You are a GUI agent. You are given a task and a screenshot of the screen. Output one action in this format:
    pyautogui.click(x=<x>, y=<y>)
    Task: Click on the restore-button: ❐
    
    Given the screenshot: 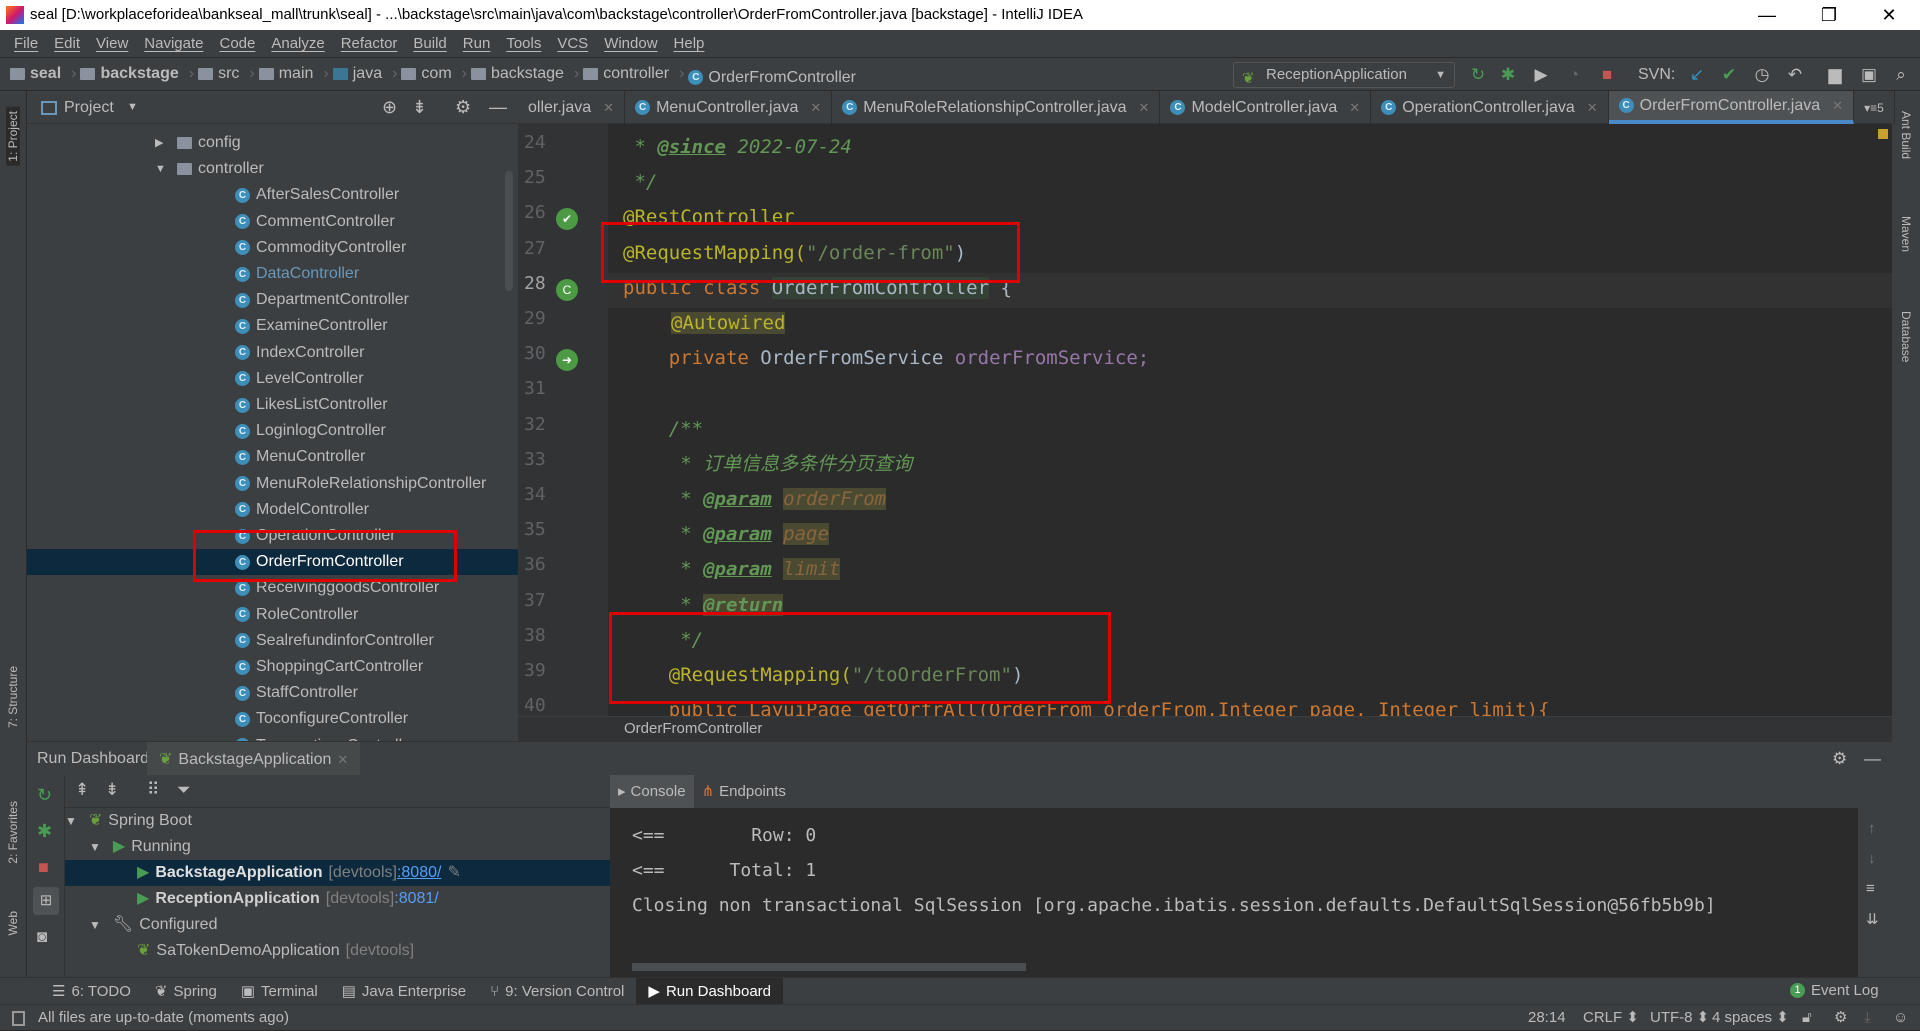 What is the action you would take?
    pyautogui.click(x=1829, y=15)
    